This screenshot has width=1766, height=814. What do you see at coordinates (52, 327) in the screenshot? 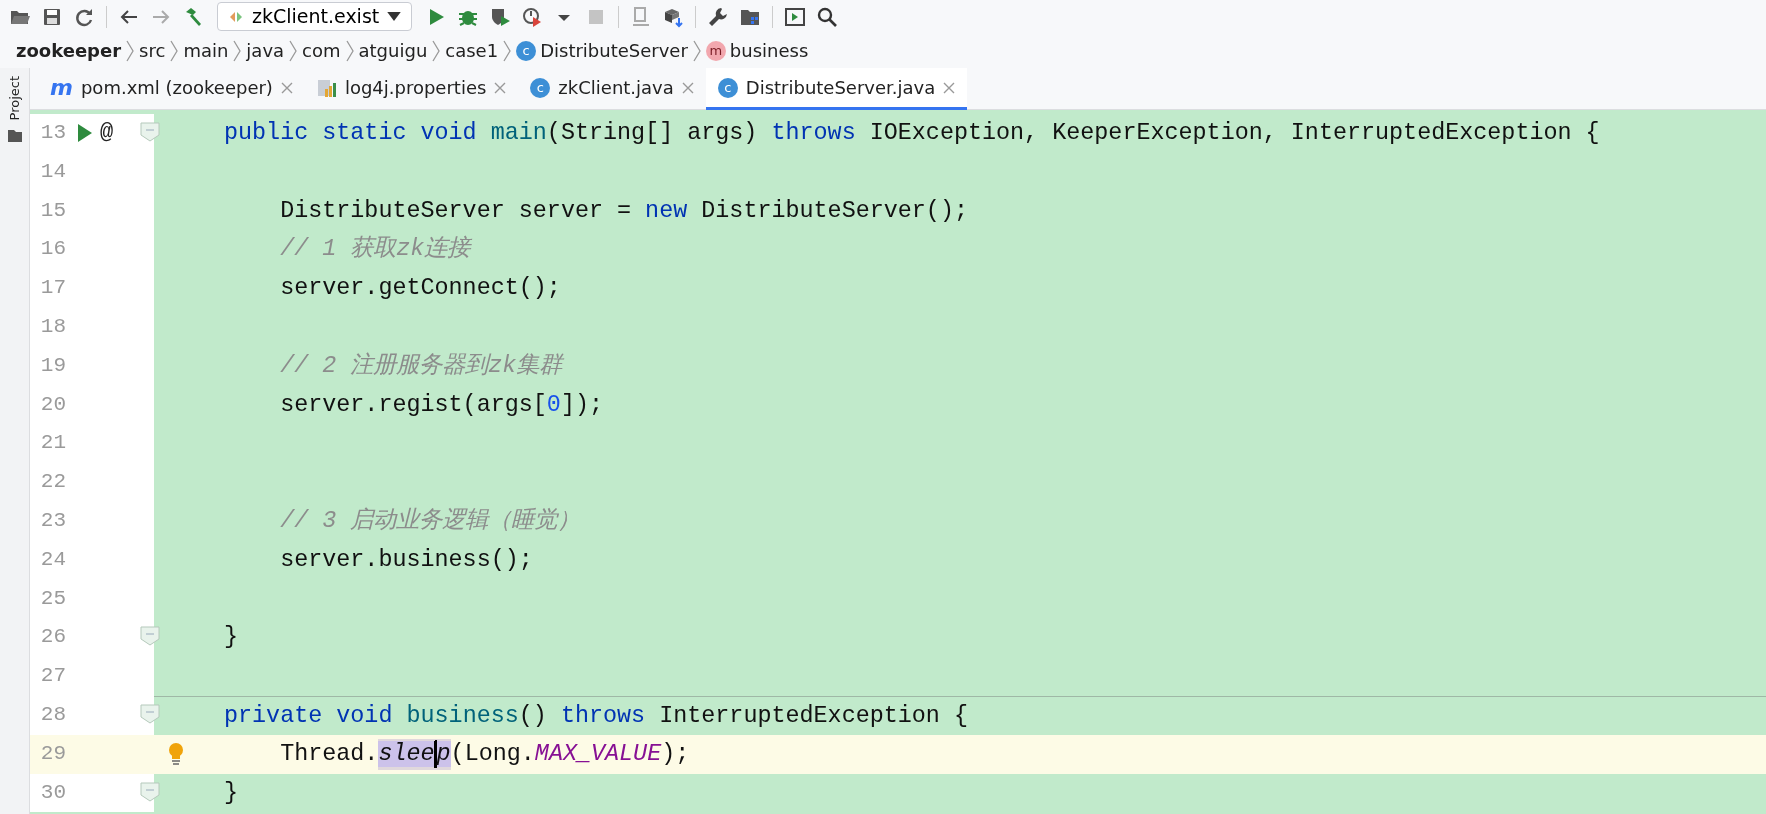
I see `line-number: 18` at bounding box center [52, 327].